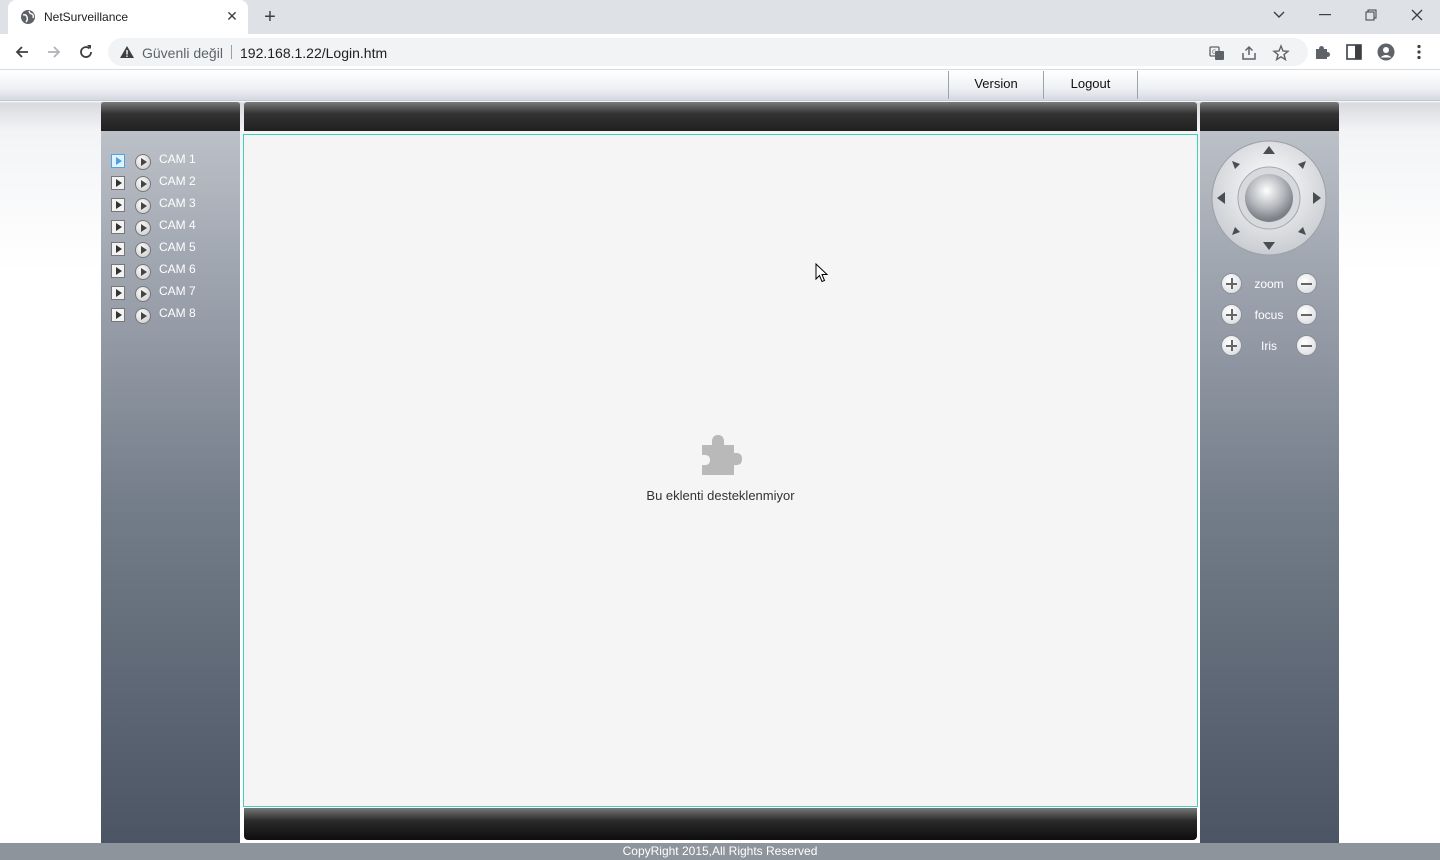  I want to click on back-icon, so click(22, 52).